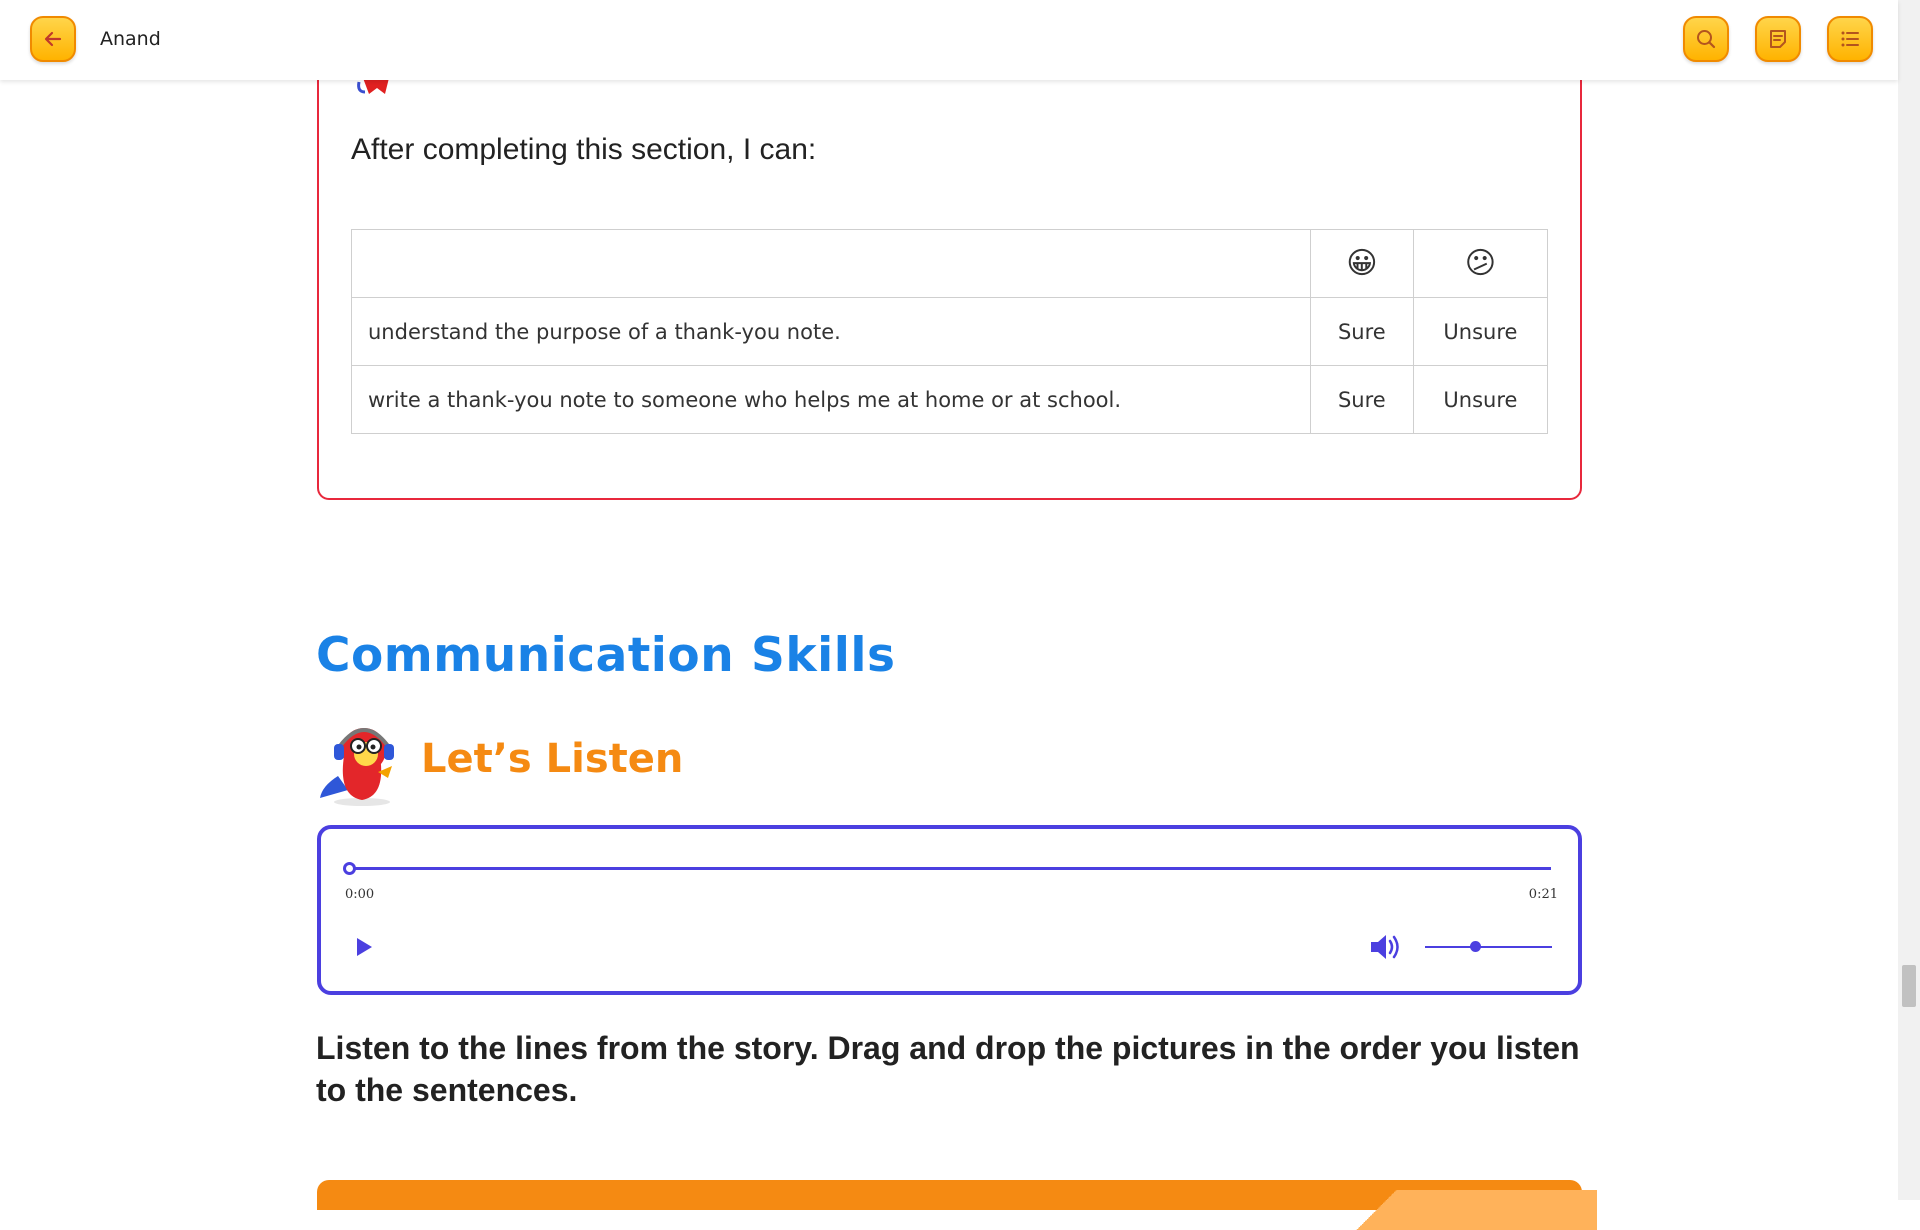 The image size is (1920, 1230). I want to click on user-name: Anand, so click(130, 39).